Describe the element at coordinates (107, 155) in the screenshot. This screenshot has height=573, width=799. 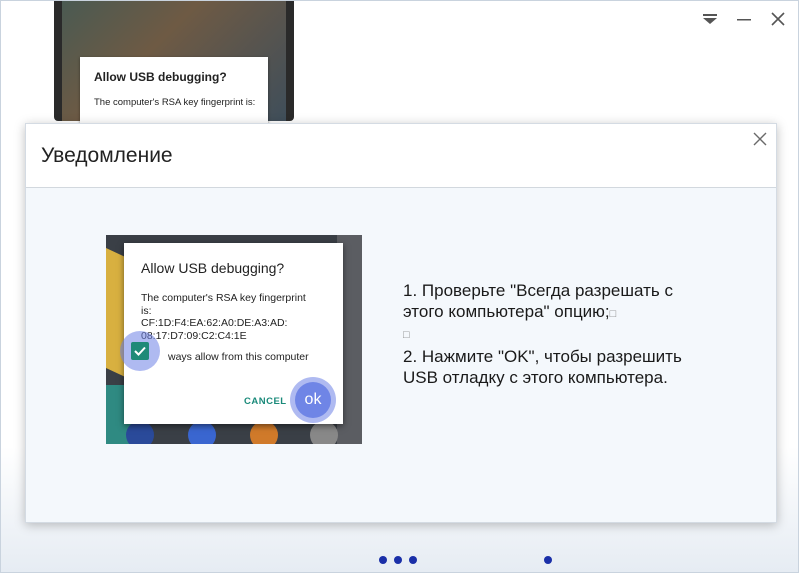
I see `modal-title: Уведомление` at that location.